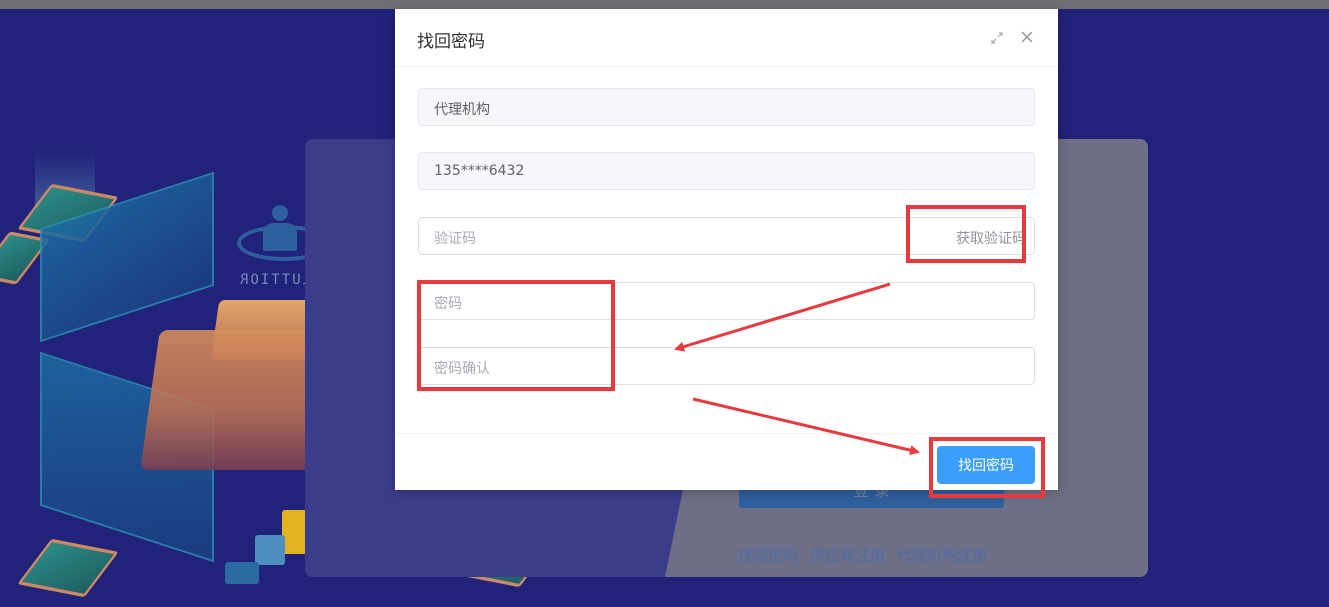 Image resolution: width=1329 pixels, height=607 pixels. I want to click on arrow-to-submit, so click(806, 426).